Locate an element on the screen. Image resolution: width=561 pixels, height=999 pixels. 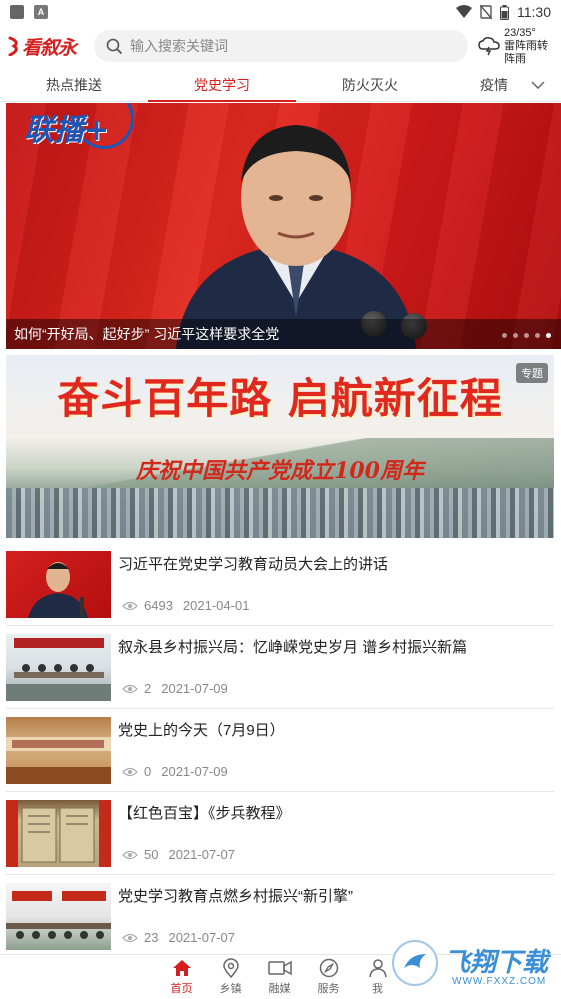
news-meta: 0 2021-07-09 is located at coordinates (175, 771).